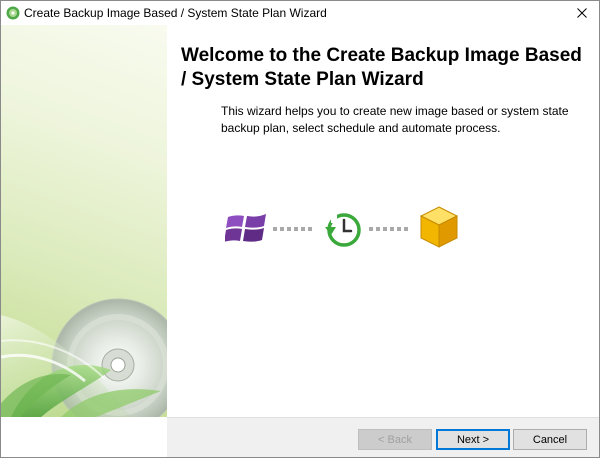 This screenshot has height=458, width=600. What do you see at coordinates (439, 227) in the screenshot?
I see `storage-cube-icon` at bounding box center [439, 227].